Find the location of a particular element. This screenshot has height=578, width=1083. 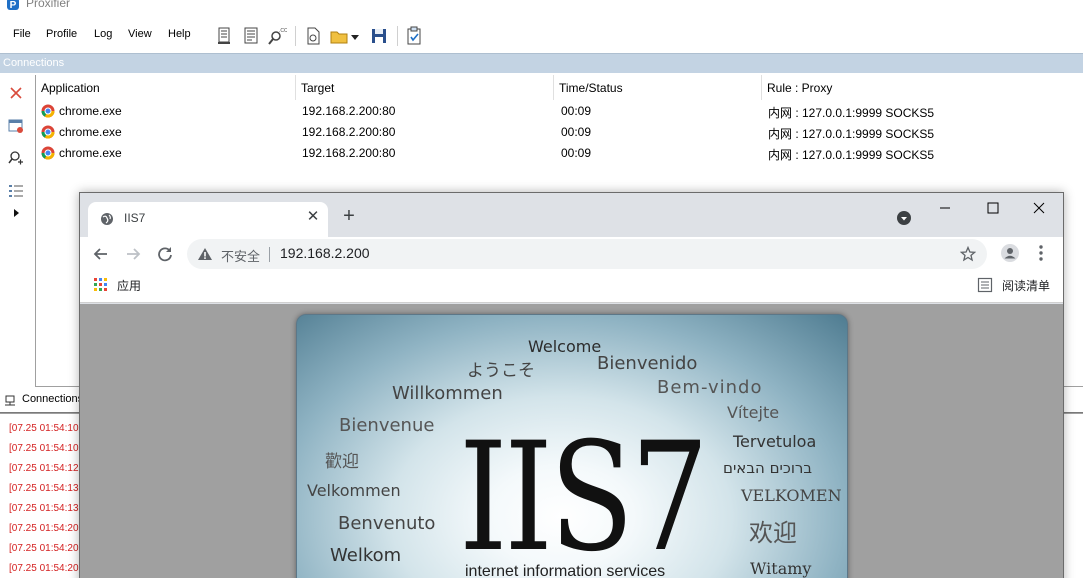

menu-file: File is located at coordinates (22, 34).